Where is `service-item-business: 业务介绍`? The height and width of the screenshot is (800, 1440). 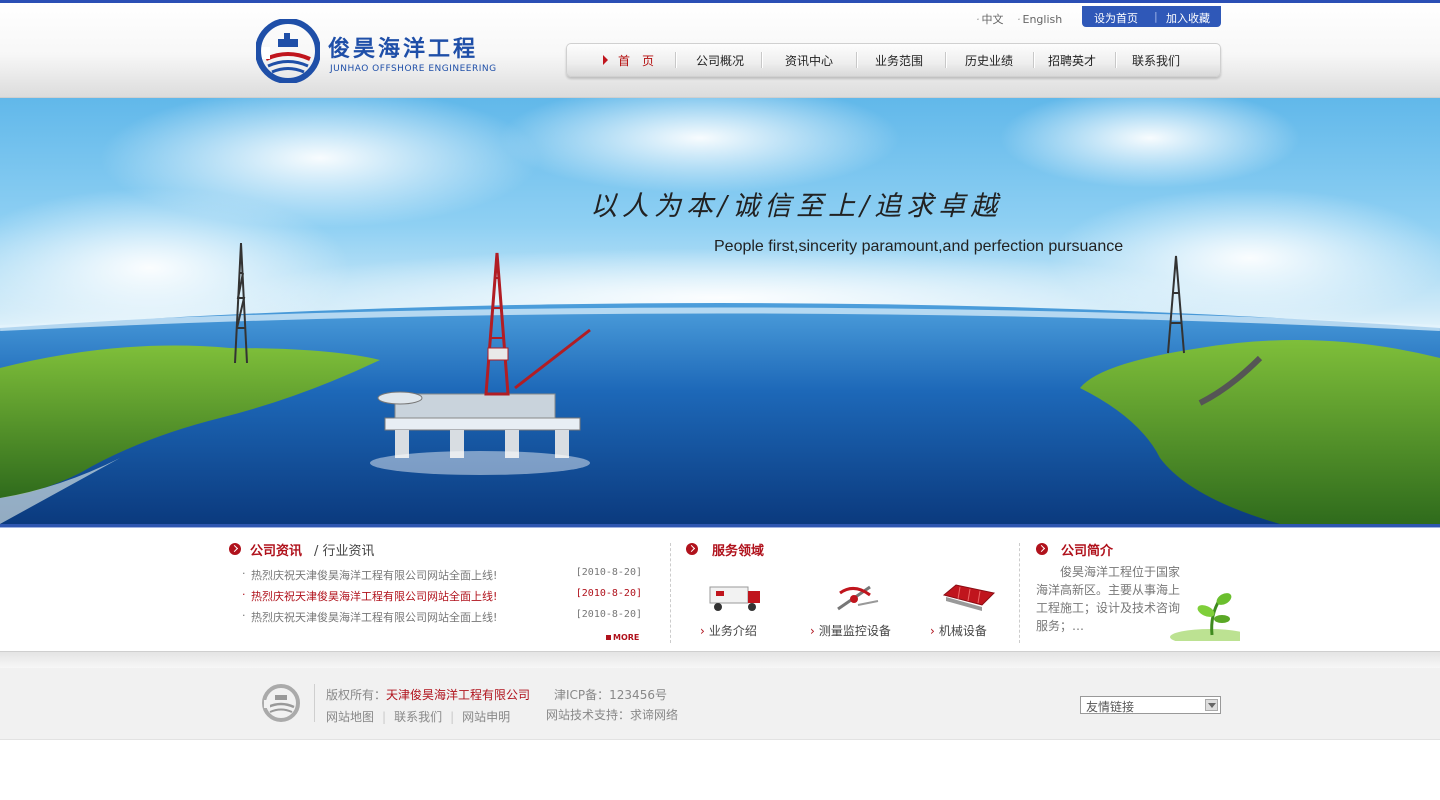 service-item-business: 业务介绍 is located at coordinates (751, 611).